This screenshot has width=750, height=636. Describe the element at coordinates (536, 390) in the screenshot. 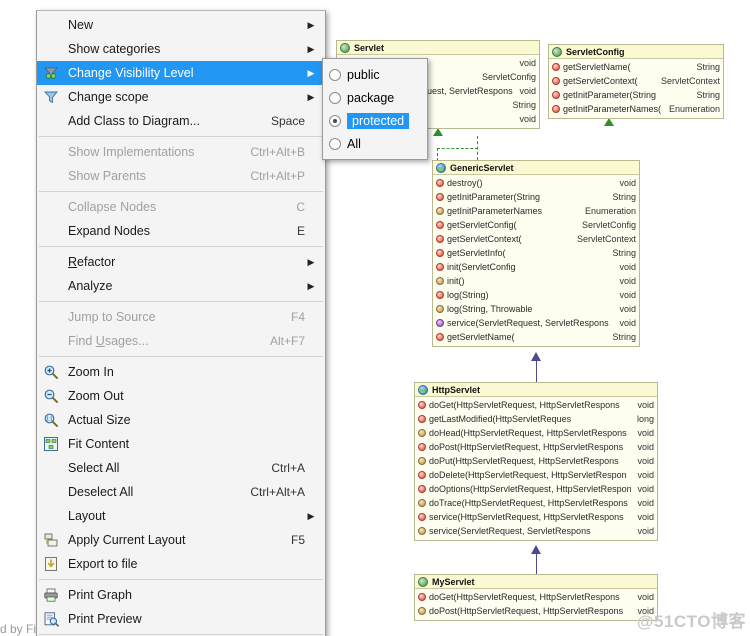

I see `uml-class-header: HttpServlet` at that location.